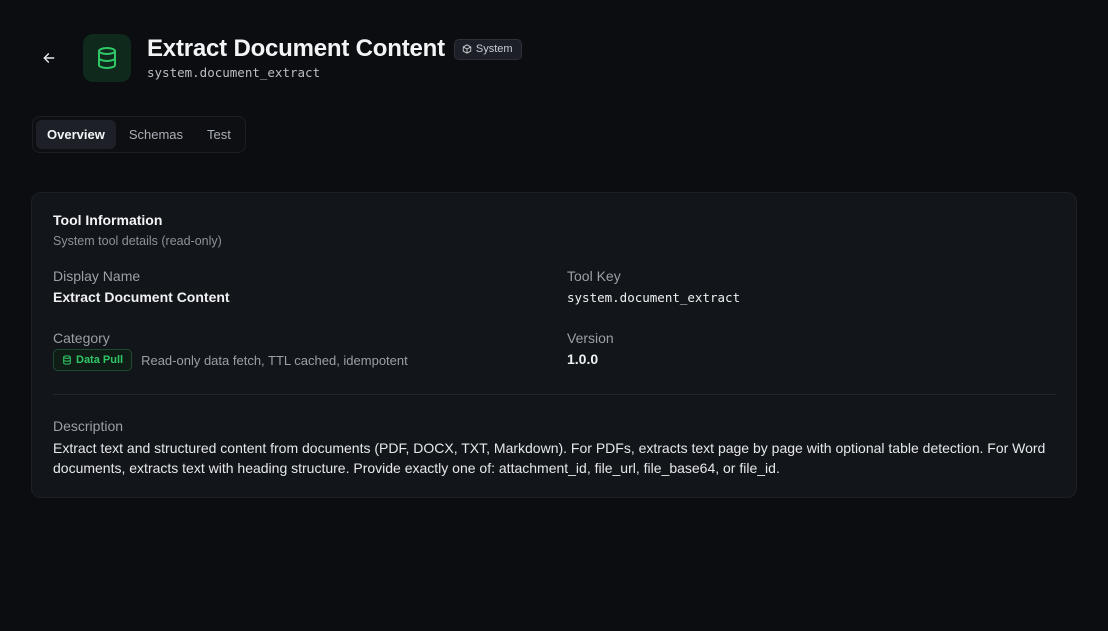 This screenshot has height=631, width=1108. I want to click on tab-bar: Overview Schemas Test, so click(139, 134).